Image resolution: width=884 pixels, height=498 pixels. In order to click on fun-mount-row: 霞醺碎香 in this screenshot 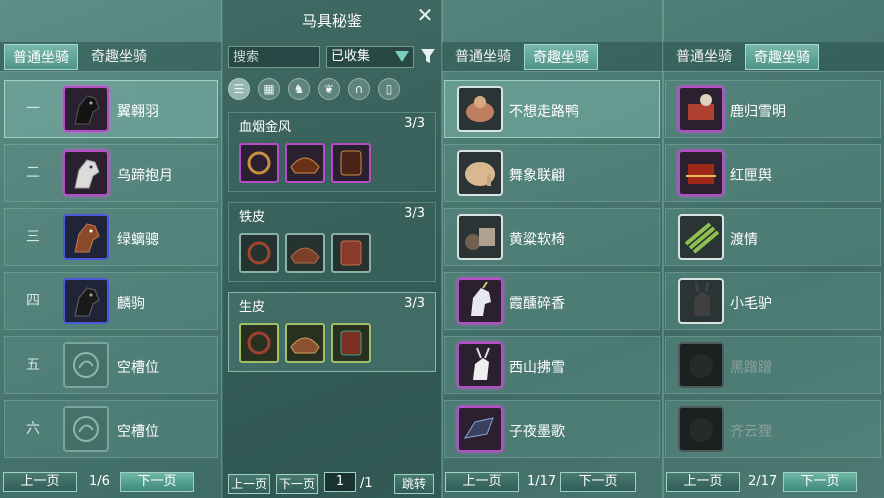, I will do `click(552, 301)`.